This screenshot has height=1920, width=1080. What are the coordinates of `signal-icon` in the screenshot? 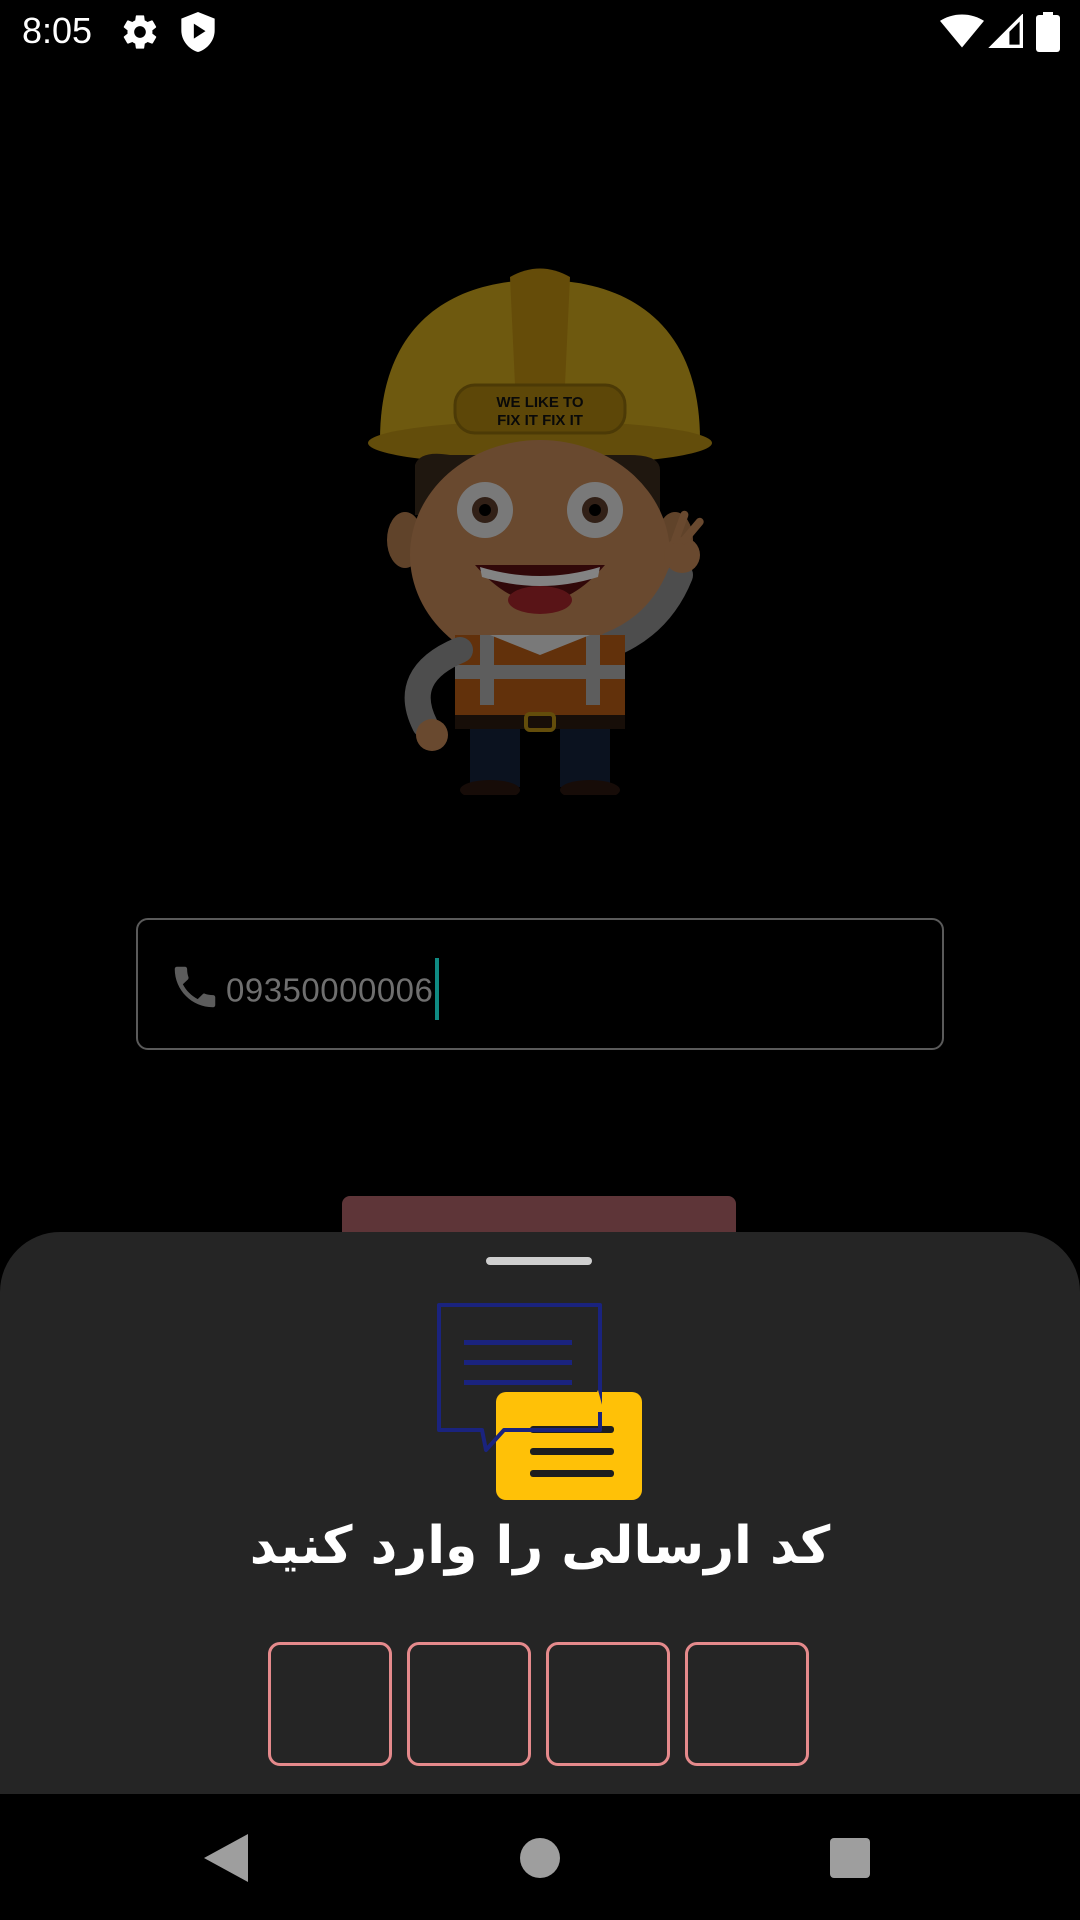 It's located at (1005, 31).